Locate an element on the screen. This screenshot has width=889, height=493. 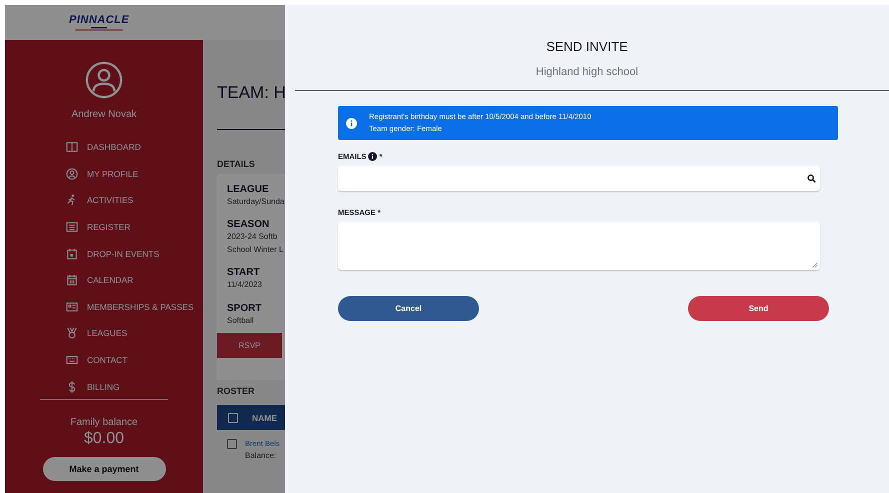
medal-icon is located at coordinates (72, 333).